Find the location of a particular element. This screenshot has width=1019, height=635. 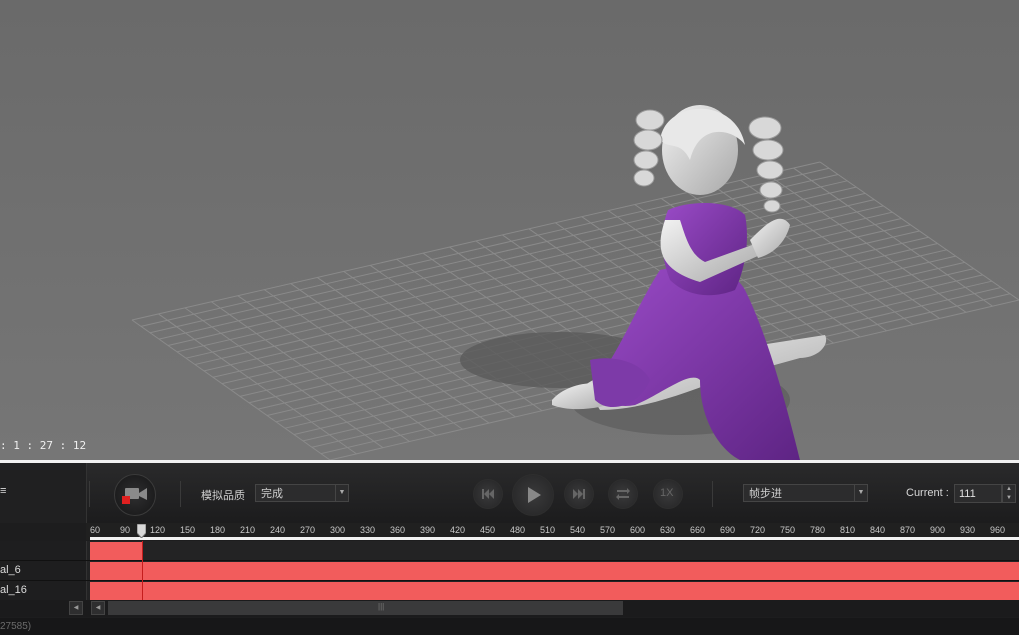

ruler-tick-label: 810 is located at coordinates (848, 530).